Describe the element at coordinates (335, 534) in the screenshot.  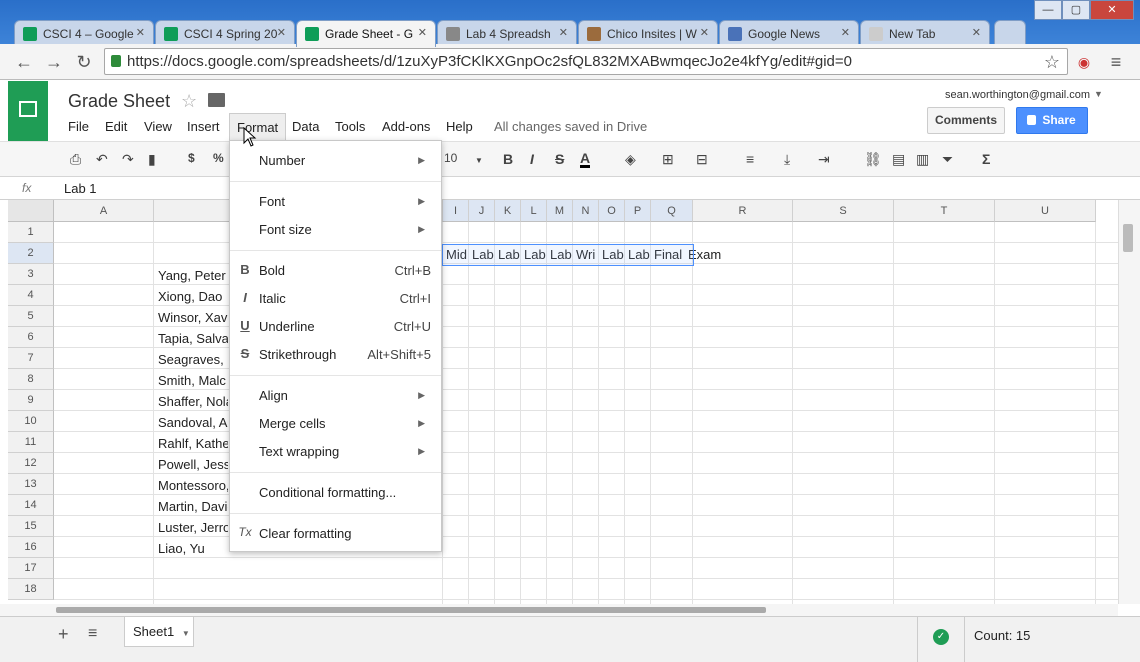
I see `menu-item-clear-formatting: Tx Clear formatting` at that location.